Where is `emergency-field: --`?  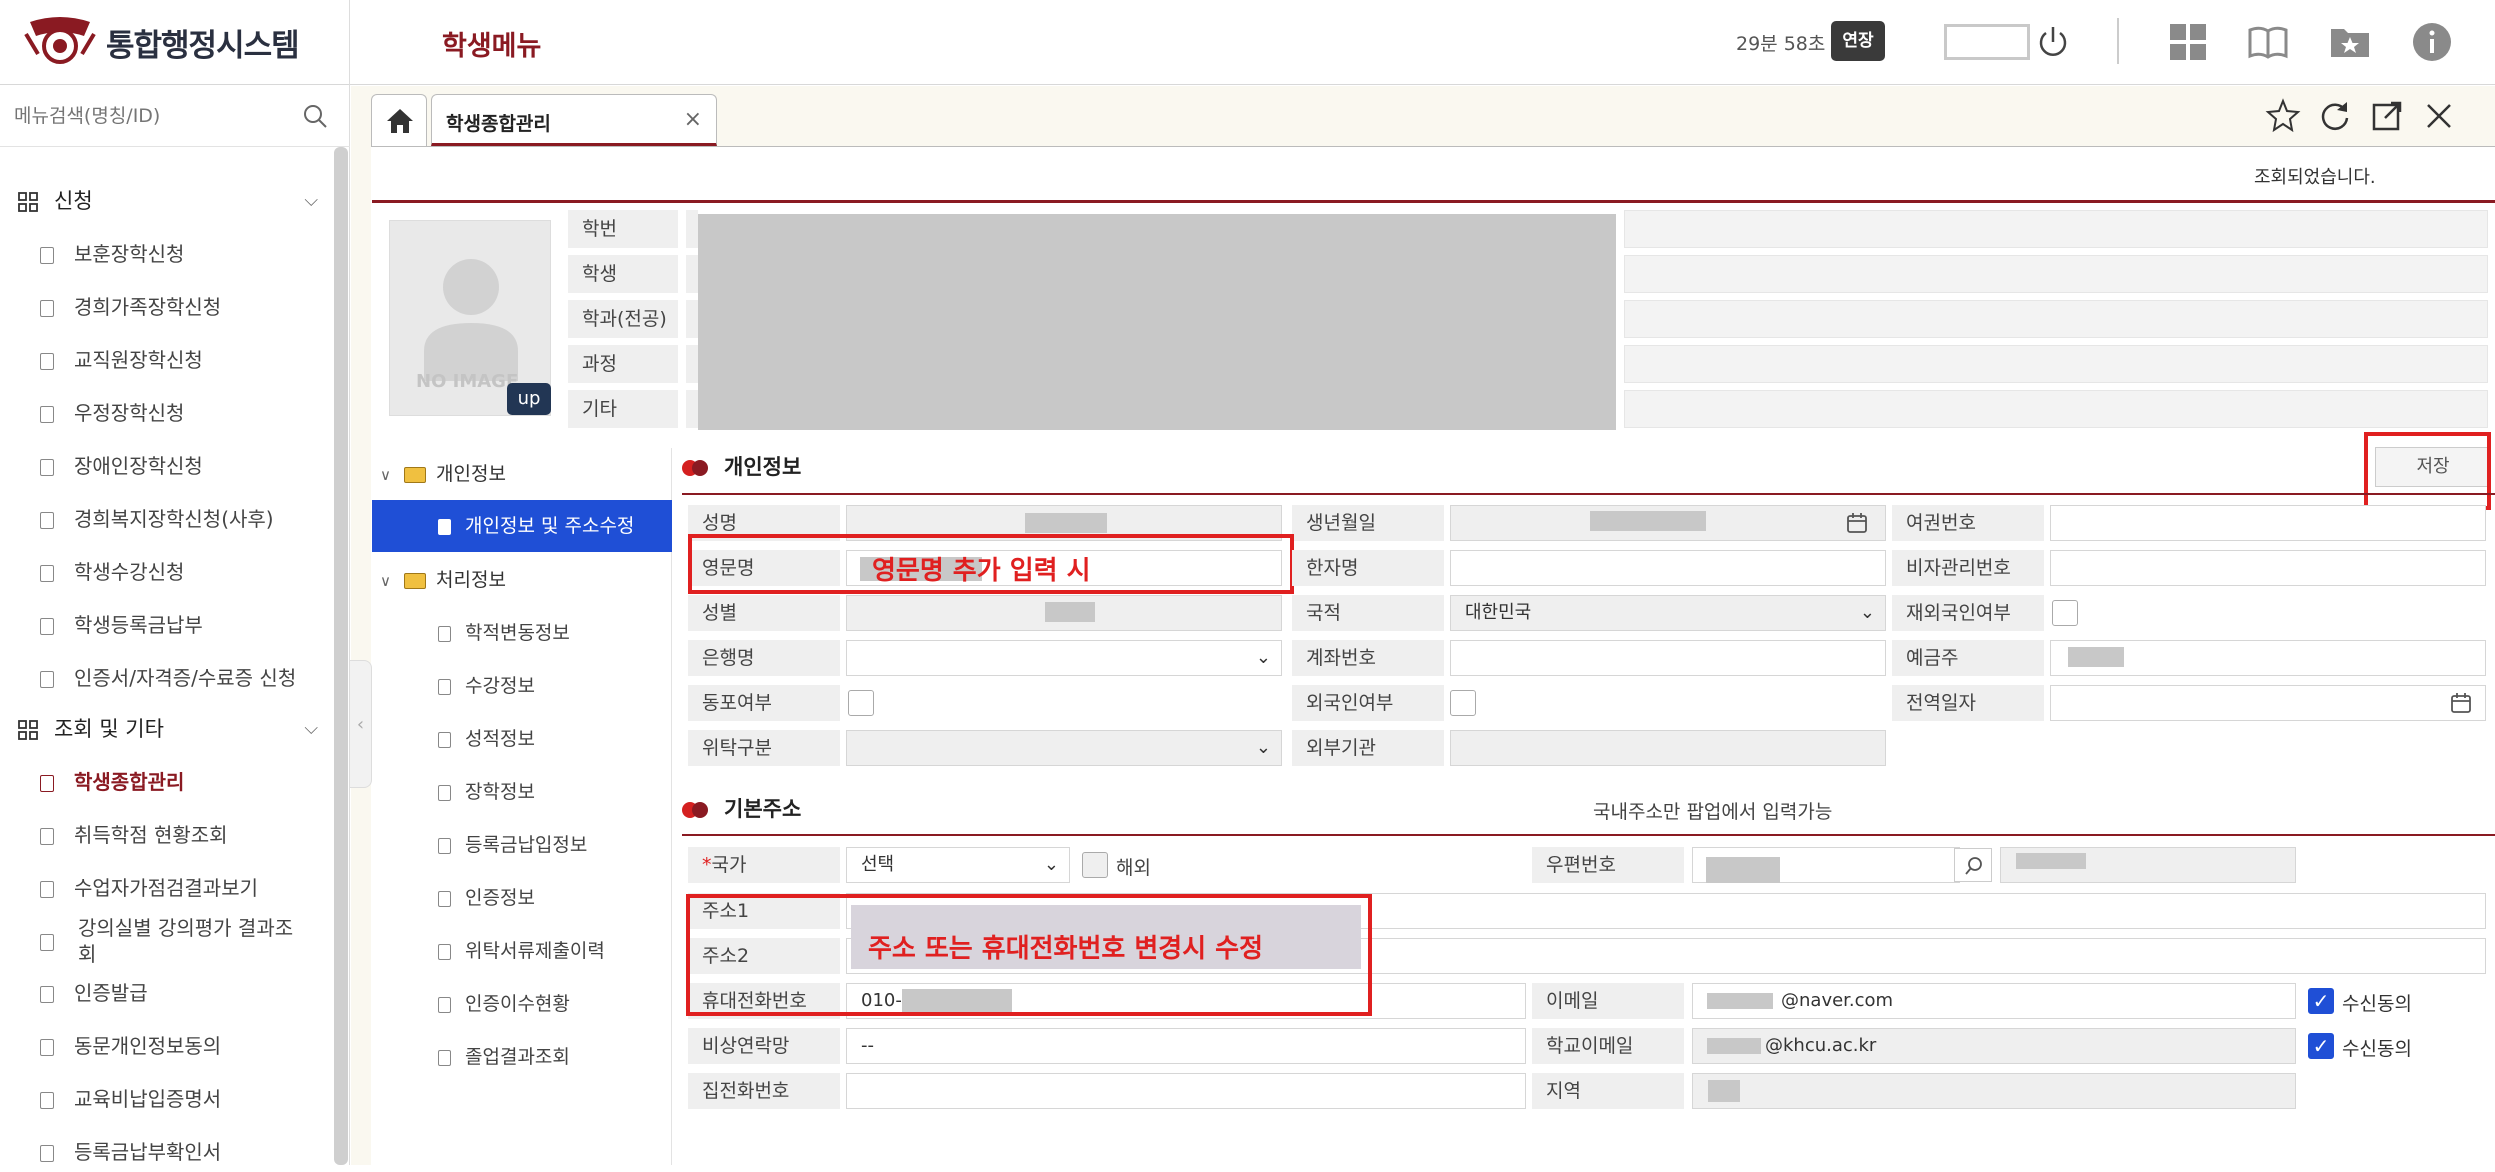
emergency-field: -- is located at coordinates (1186, 1046).